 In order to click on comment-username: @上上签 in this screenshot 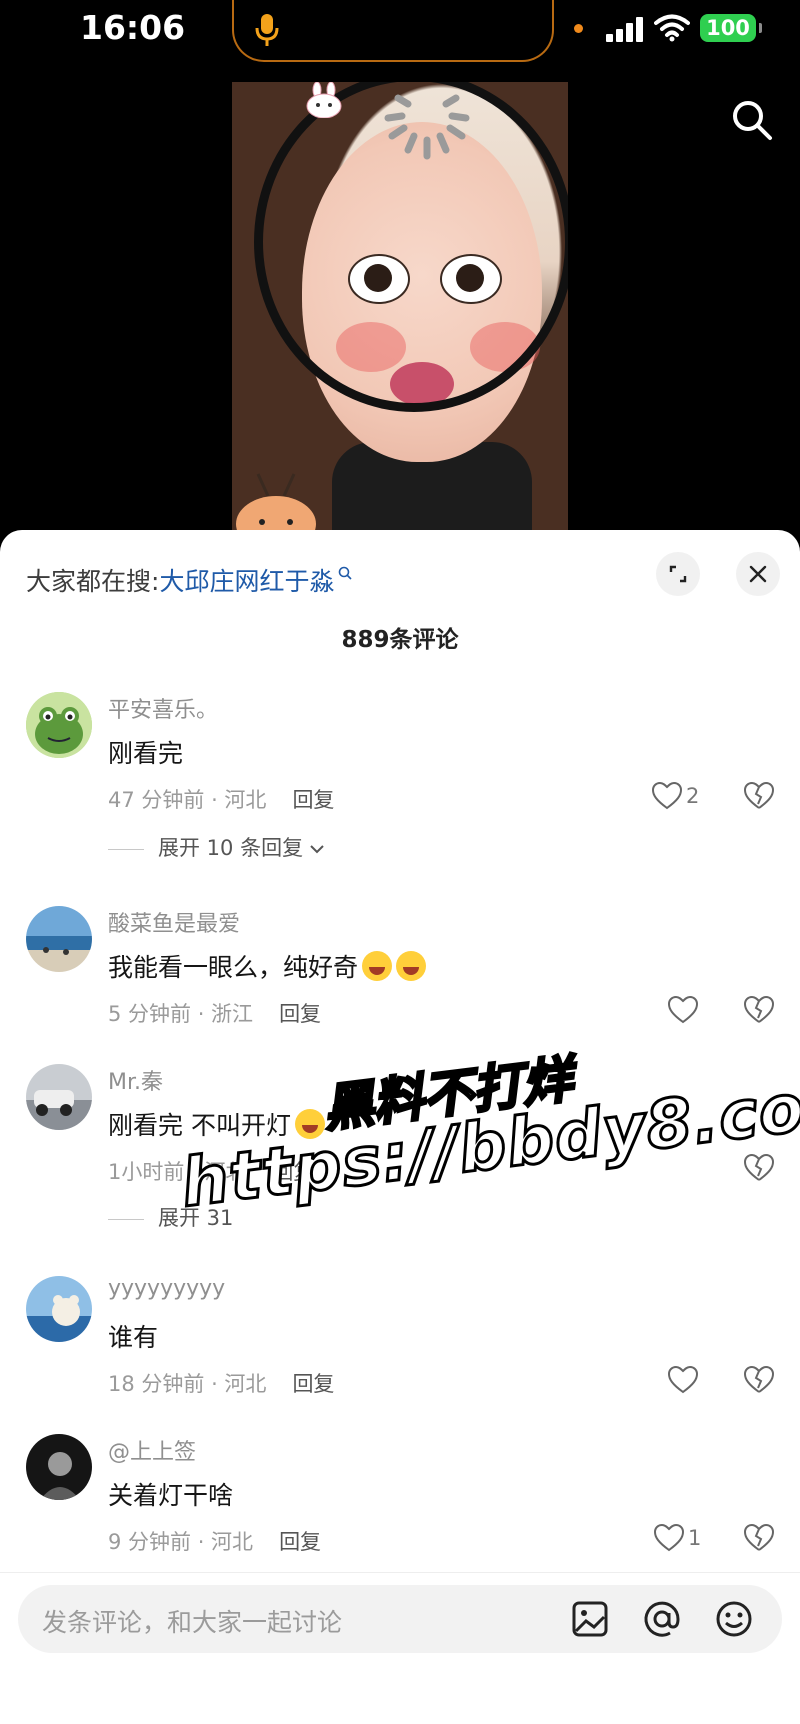, I will do `click(152, 1450)`.